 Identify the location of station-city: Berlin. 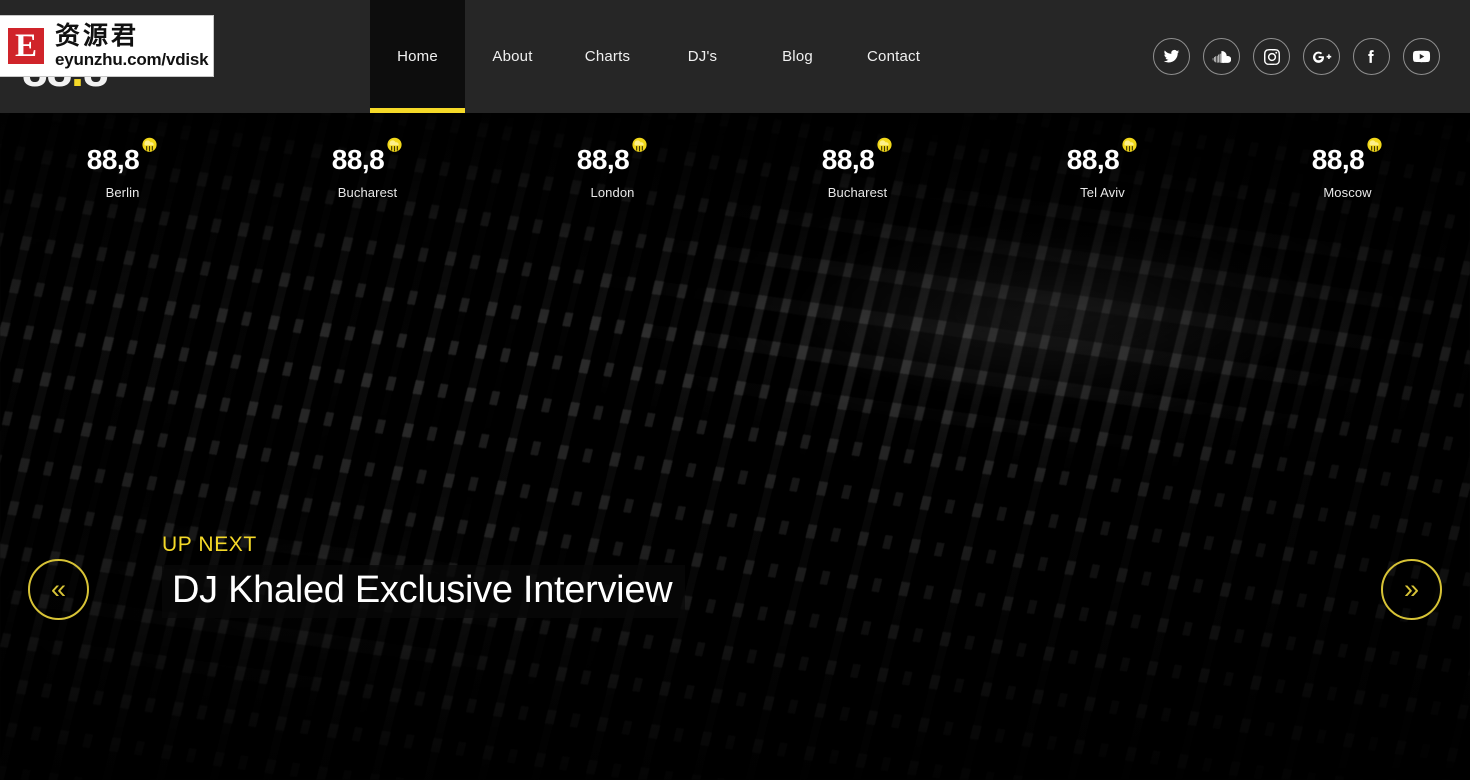
(122, 192).